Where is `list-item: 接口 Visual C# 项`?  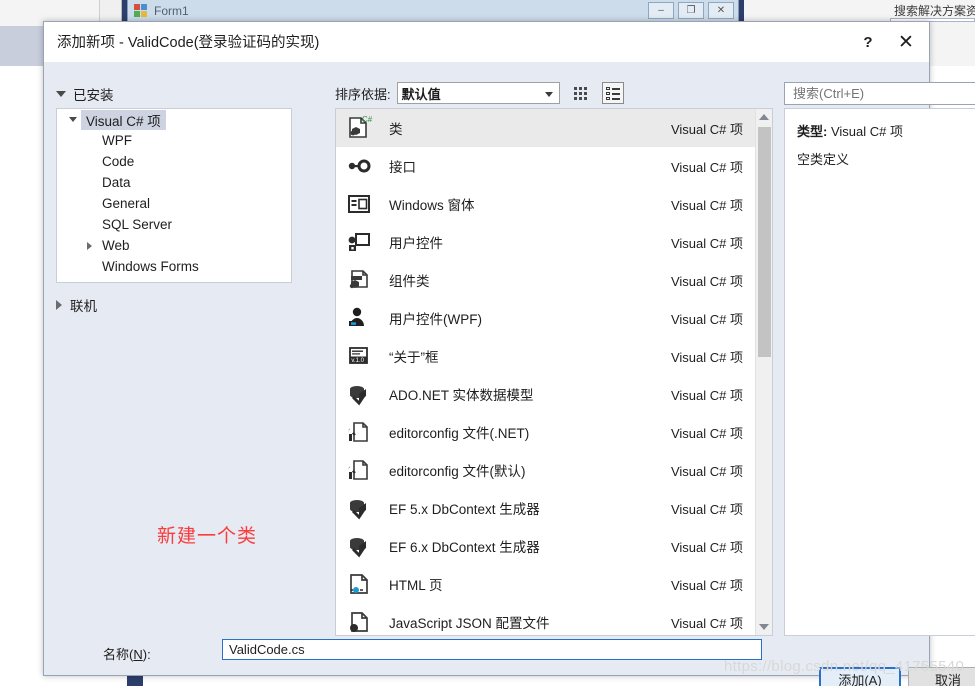 list-item: 接口 Visual C# 项 is located at coordinates (545, 166).